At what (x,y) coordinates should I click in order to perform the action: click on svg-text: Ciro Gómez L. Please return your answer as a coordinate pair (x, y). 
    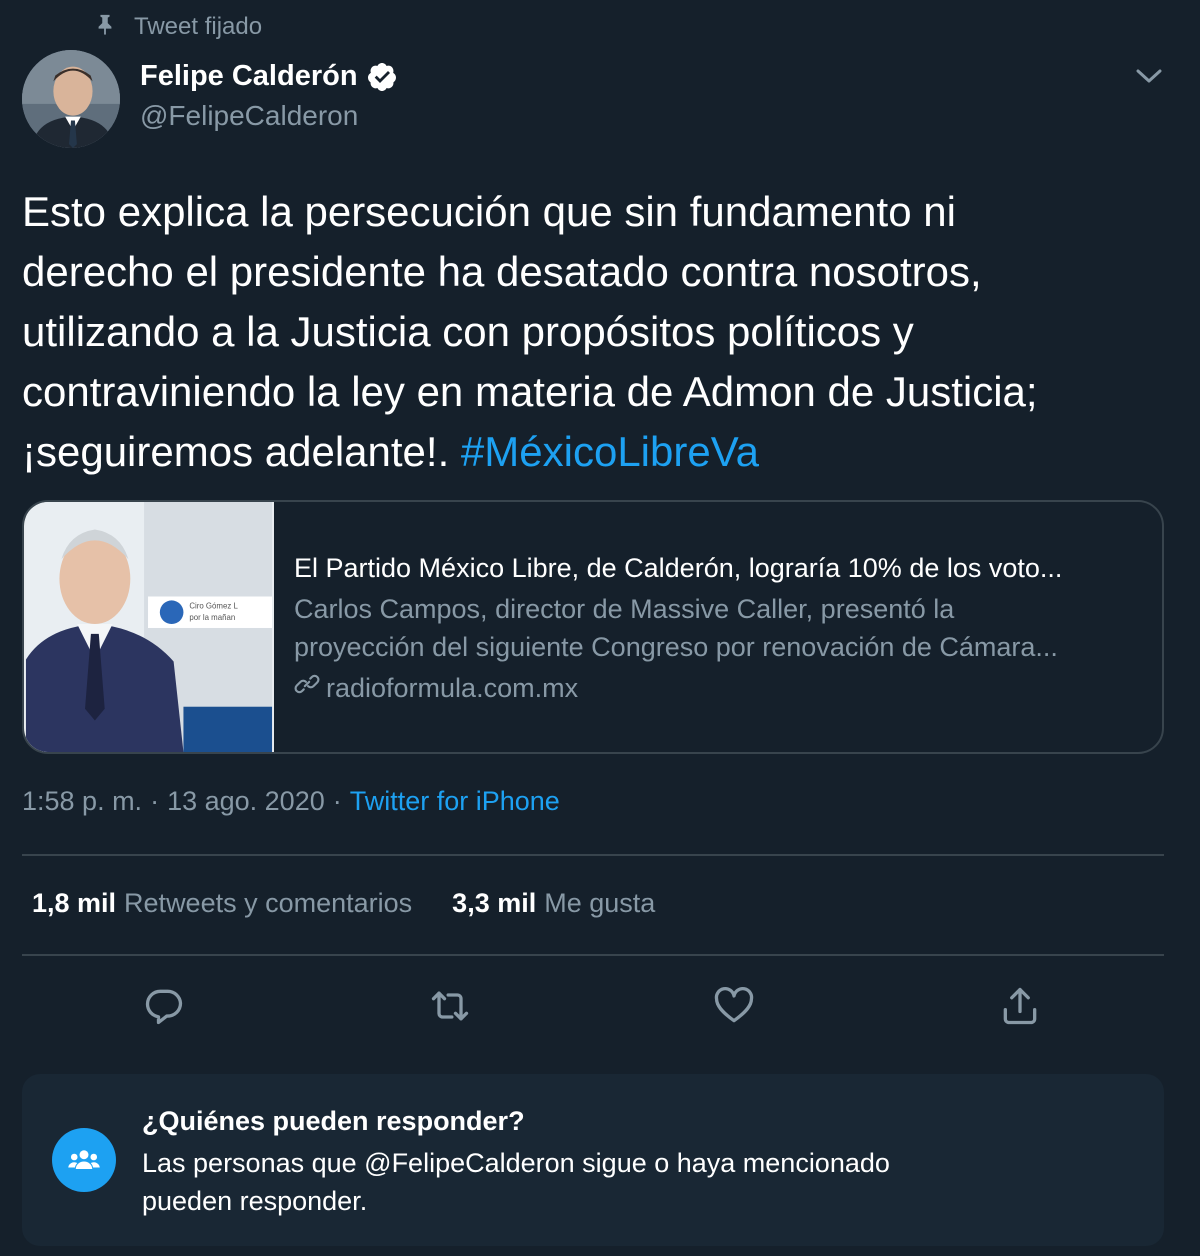
    Looking at the image, I should click on (213, 605).